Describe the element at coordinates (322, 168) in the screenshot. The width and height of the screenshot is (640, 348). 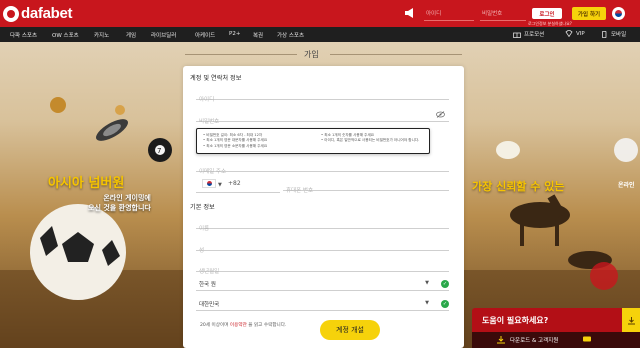
I see `email-field` at that location.